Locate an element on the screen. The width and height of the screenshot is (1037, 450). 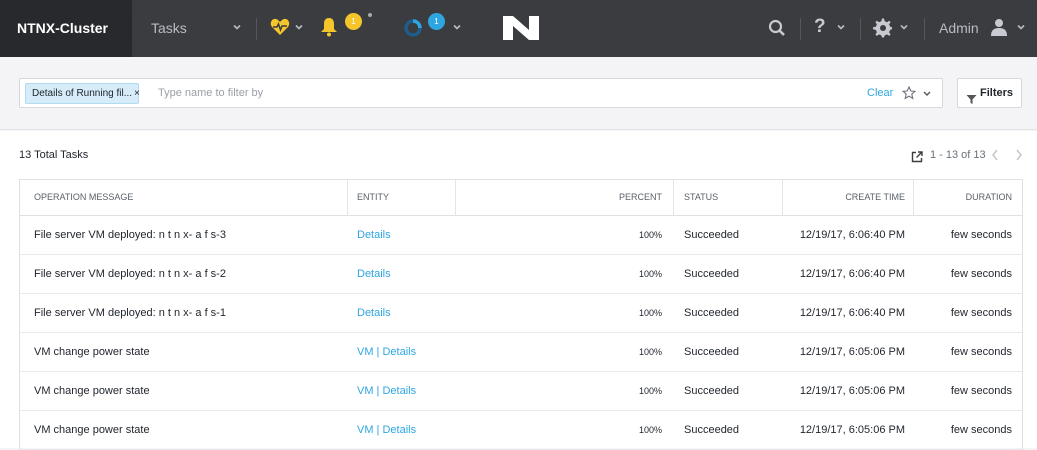
health-heart-icon is located at coordinates (280, 29).